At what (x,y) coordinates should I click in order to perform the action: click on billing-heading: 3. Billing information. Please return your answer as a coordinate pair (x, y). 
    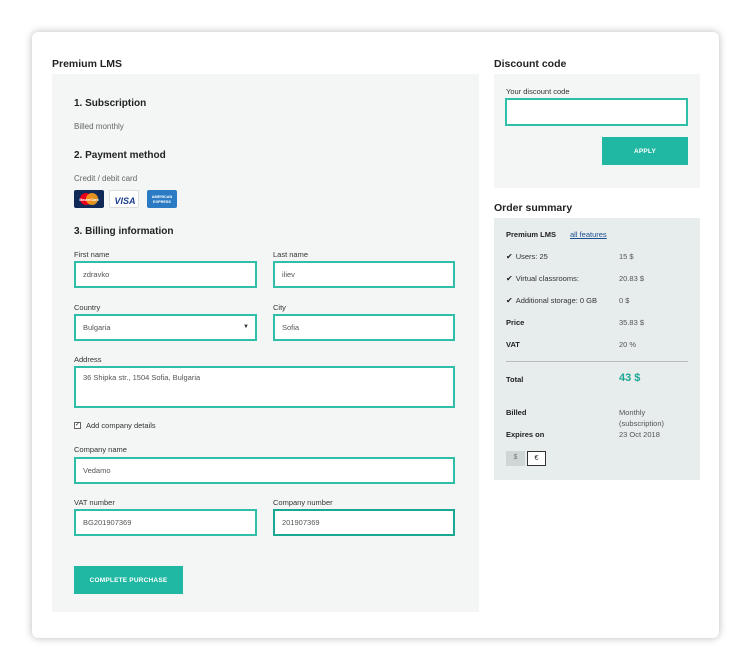
    Looking at the image, I should click on (124, 231).